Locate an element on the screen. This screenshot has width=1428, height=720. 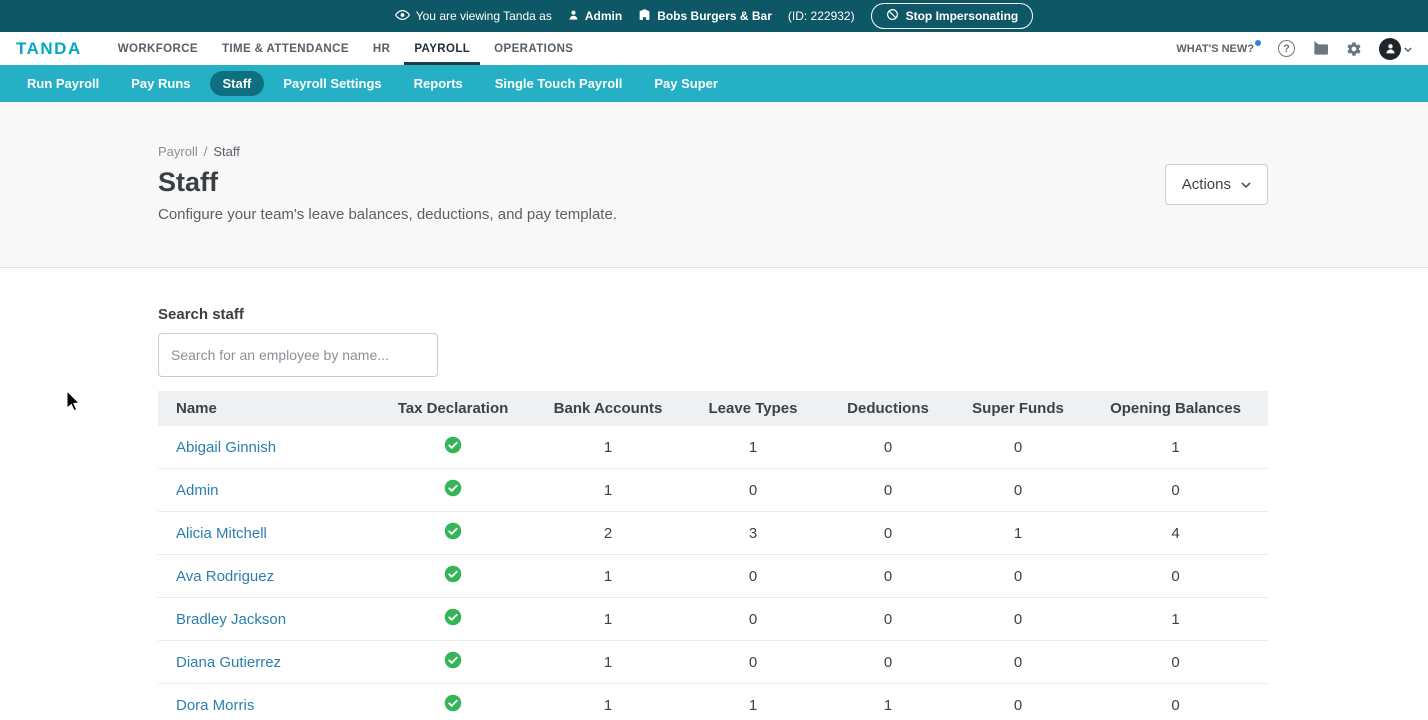
user-icon is located at coordinates (573, 16).